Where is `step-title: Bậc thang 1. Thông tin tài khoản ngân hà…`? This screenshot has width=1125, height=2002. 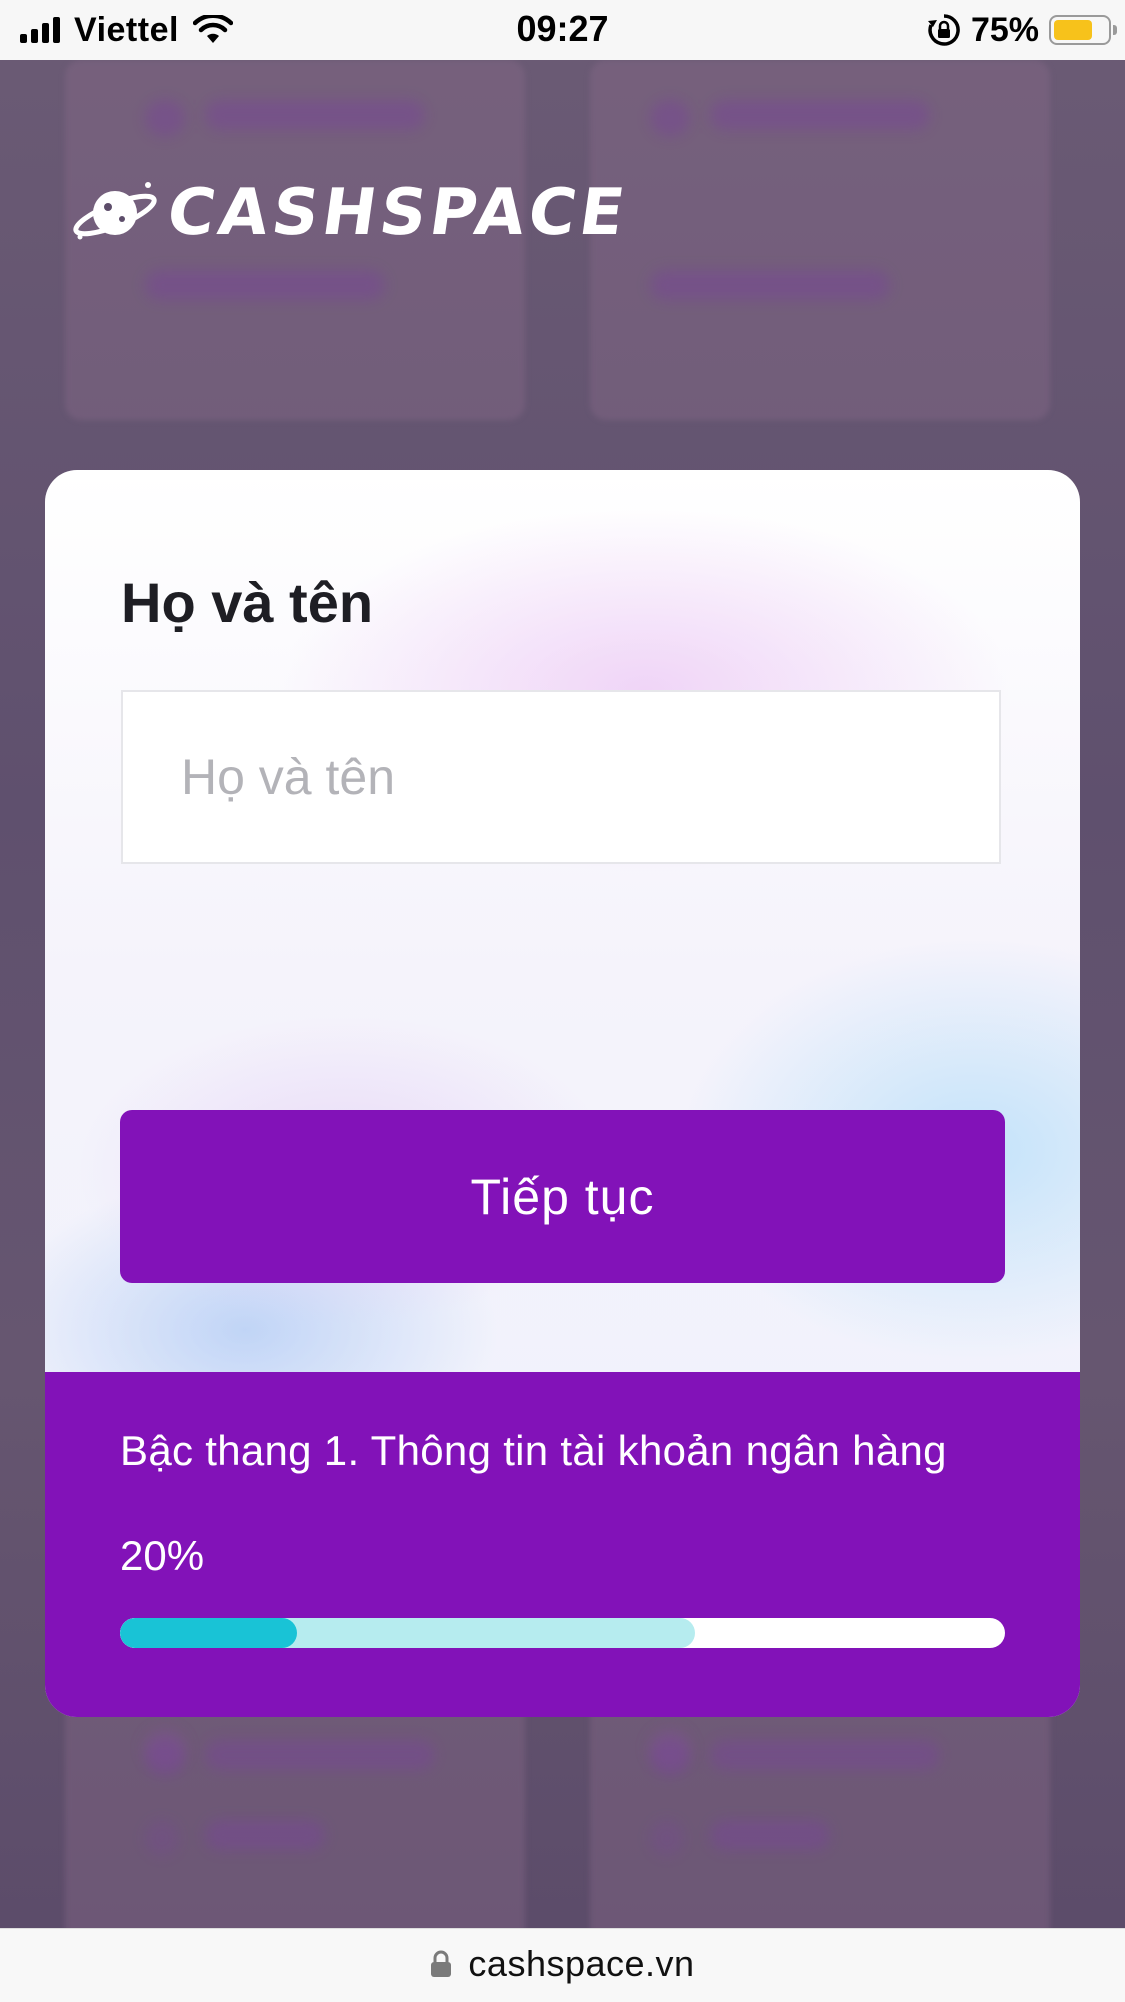
step-title: Bậc thang 1. Thông tin tài khoản ngân hà… is located at coordinates (533, 1450).